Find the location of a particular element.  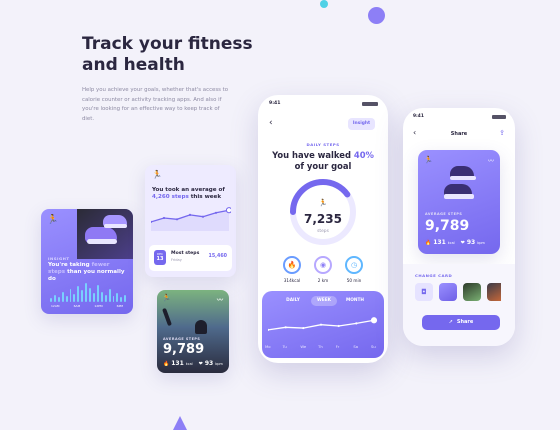

day-label: Fr is located at coordinates (337, 346).